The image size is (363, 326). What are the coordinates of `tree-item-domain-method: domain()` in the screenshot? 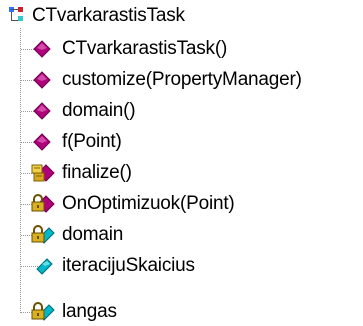 It's located at (83, 111).